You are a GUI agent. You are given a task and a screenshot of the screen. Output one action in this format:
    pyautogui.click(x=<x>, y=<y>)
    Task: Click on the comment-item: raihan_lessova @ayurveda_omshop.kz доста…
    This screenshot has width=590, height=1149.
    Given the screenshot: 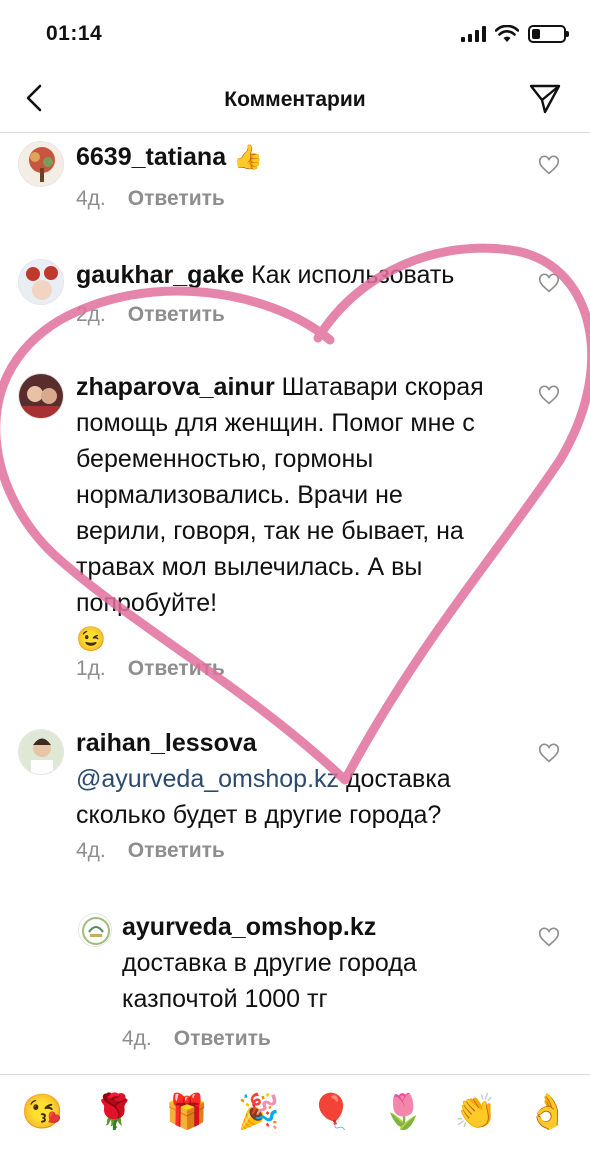 What is the action you would take?
    pyautogui.click(x=295, y=805)
    